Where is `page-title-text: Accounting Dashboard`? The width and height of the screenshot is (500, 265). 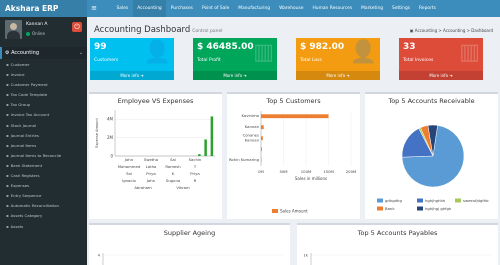
page-title-text: Accounting Dashboard is located at coordinates (142, 30).